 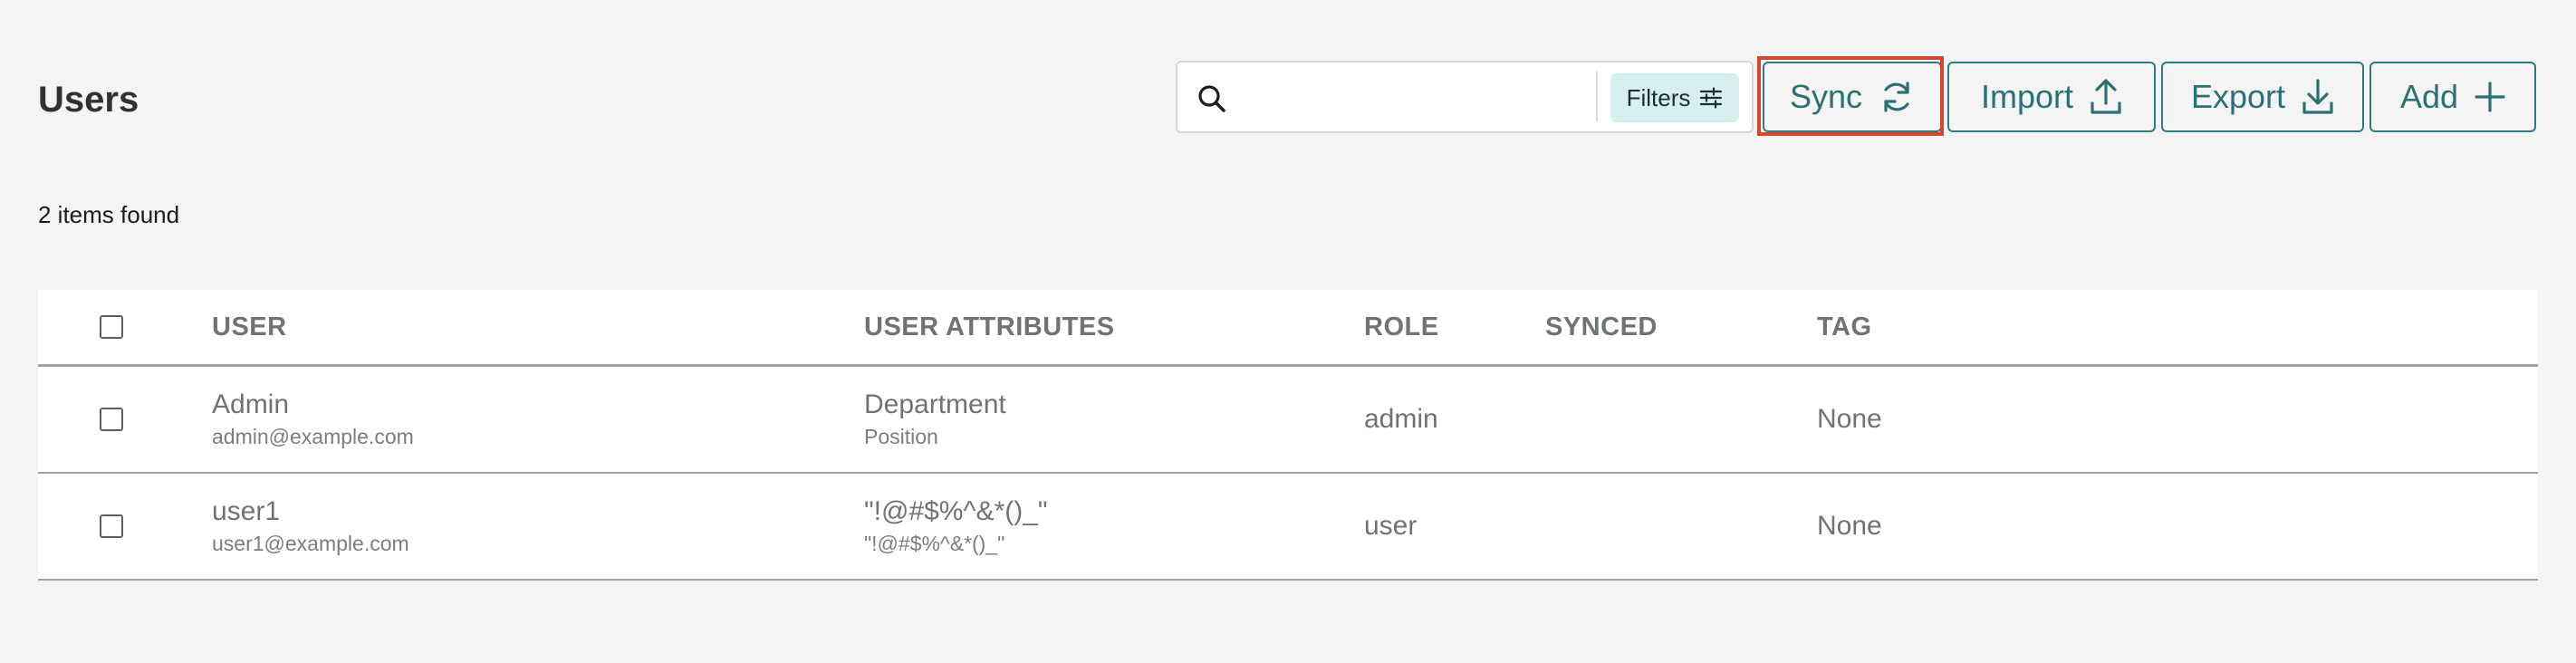 I want to click on page-title: Users, so click(x=88, y=100).